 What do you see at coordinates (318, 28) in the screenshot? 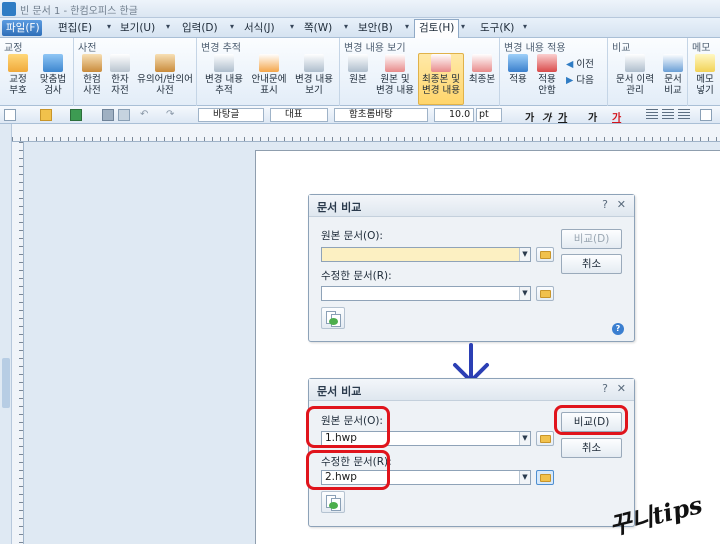
I see `menu-page: 쪽(W)` at bounding box center [318, 28].